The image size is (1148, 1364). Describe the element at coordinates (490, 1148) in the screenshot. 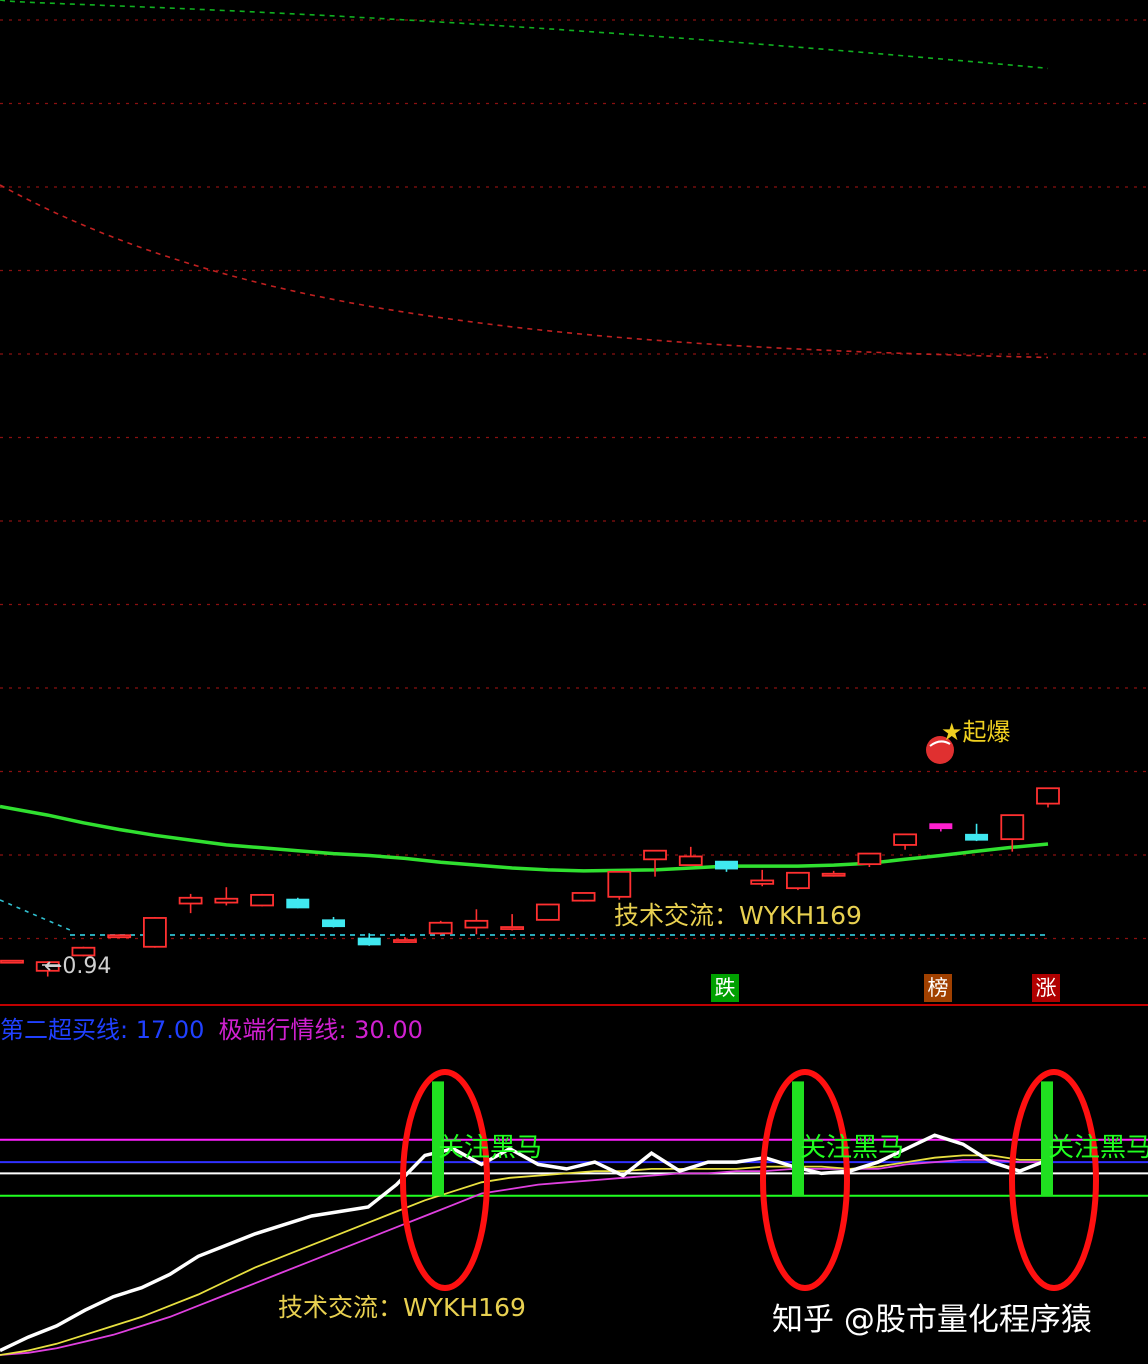

I see `signal-text-1: 关注黑马` at that location.